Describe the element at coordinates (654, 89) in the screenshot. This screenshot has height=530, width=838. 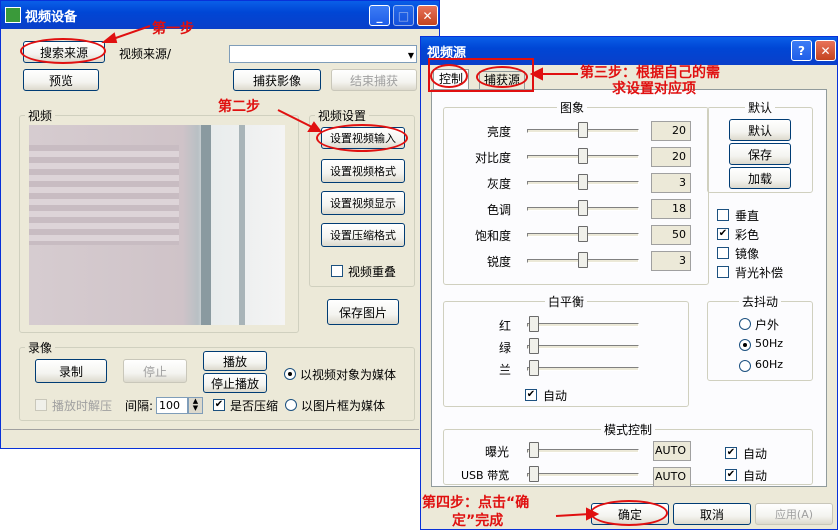
I see `step3-annotation-line2: 求设置对应项` at that location.